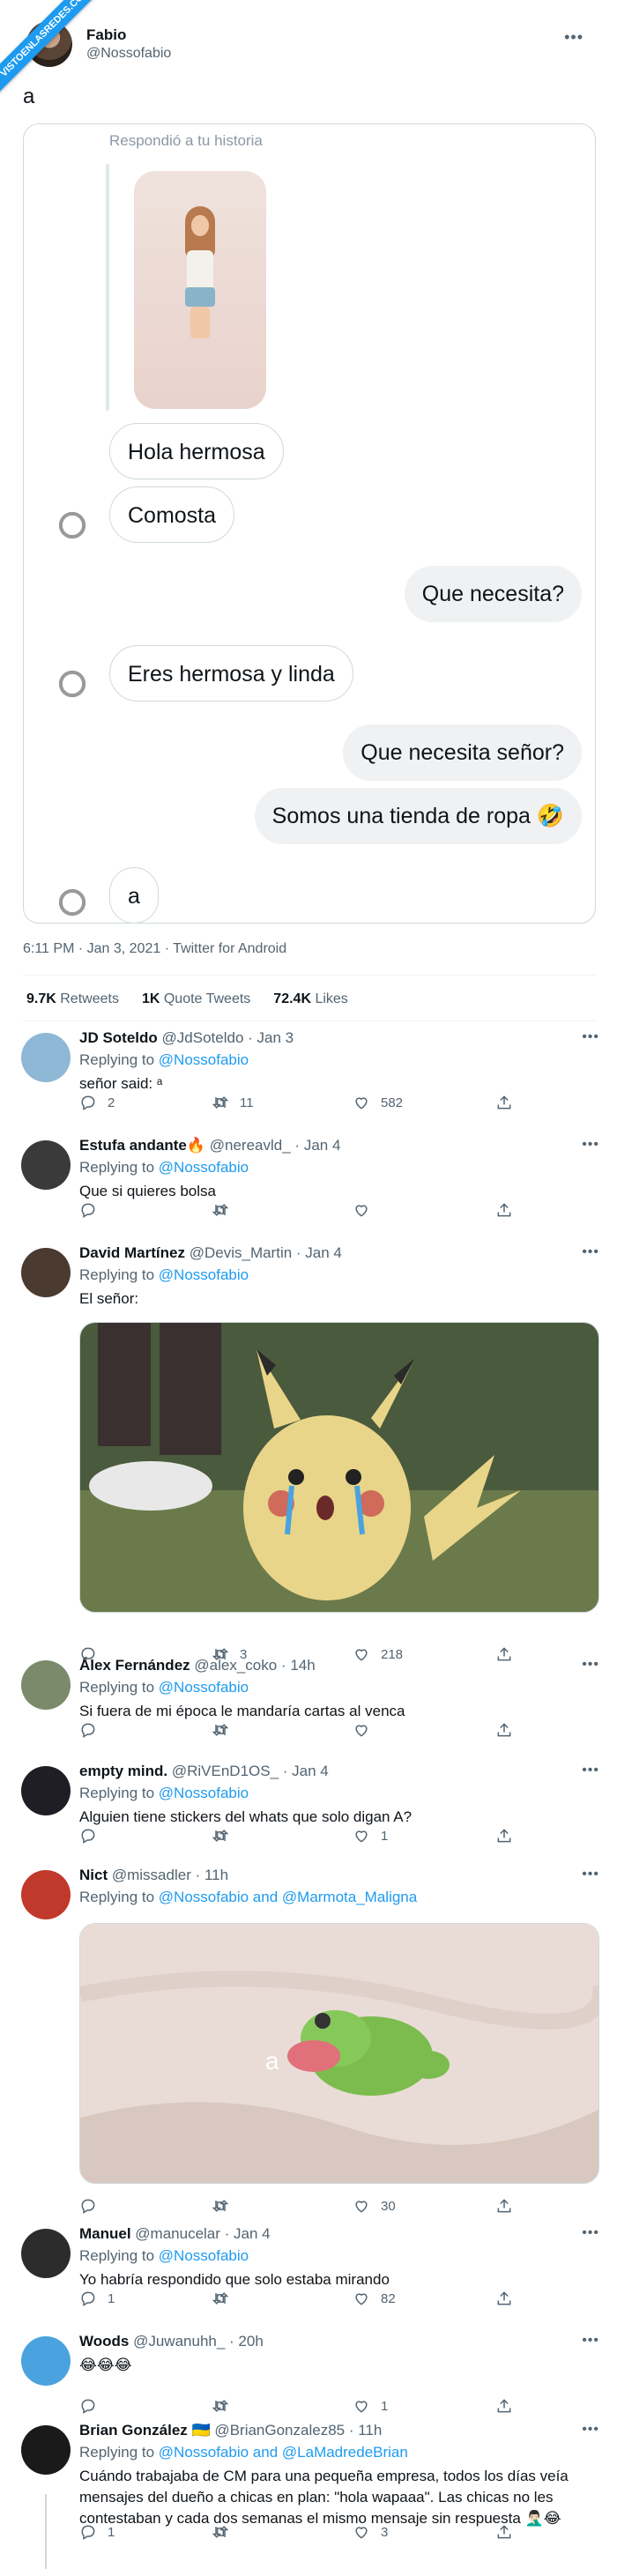 This screenshot has height=2576, width=617. What do you see at coordinates (250, 2341) in the screenshot?
I see `reply-time: 20h` at bounding box center [250, 2341].